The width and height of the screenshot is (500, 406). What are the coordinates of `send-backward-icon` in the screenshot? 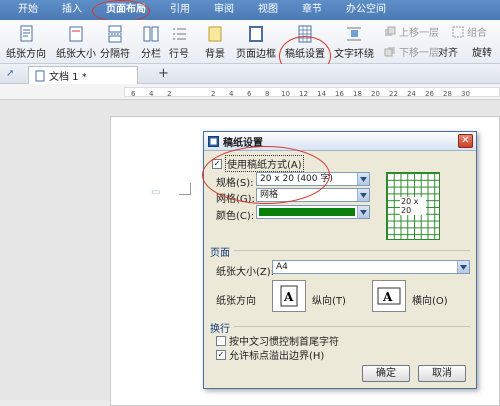 It's located at (389, 51).